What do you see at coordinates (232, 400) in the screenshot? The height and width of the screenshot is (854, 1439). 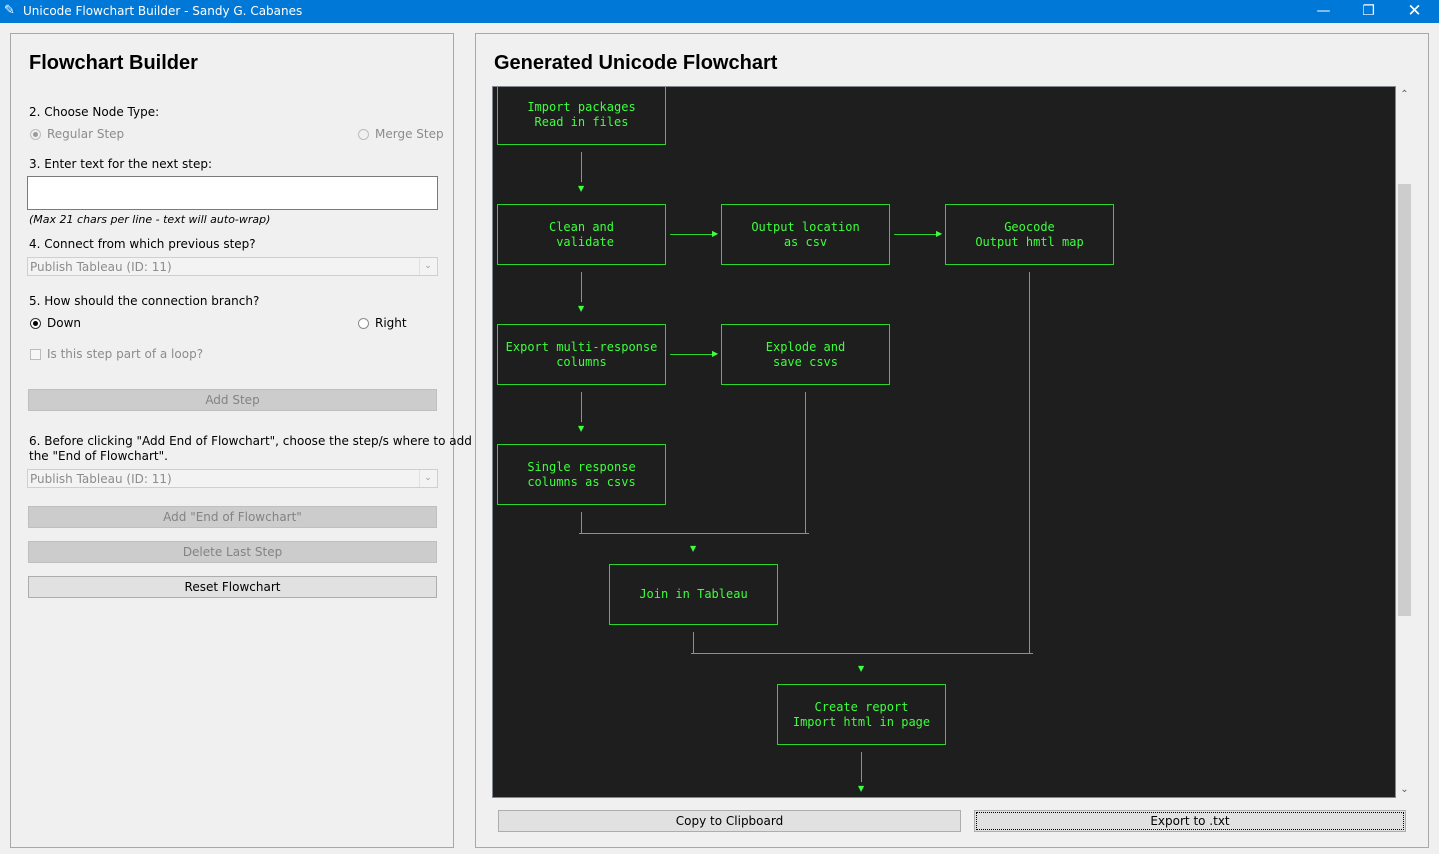 I see `add-step-button: Add Step` at bounding box center [232, 400].